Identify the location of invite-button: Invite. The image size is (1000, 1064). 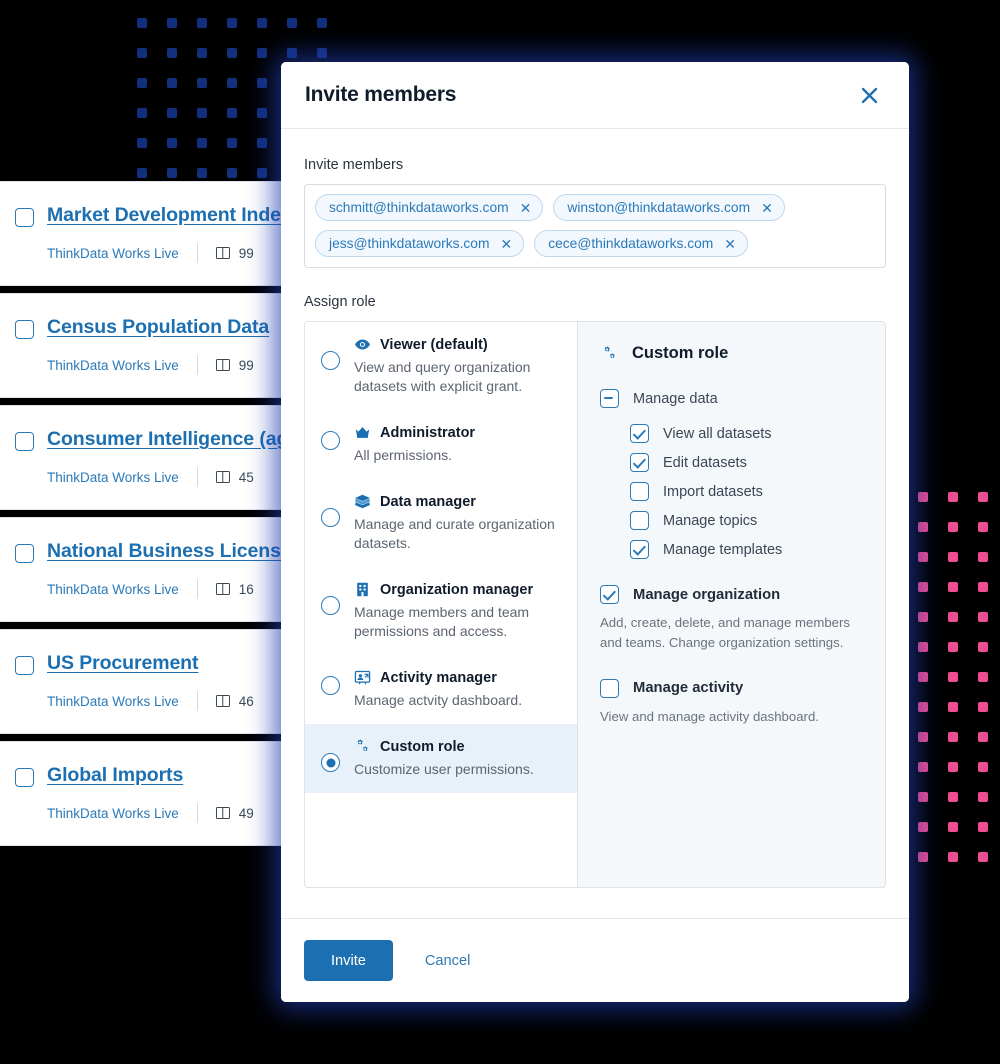
(348, 960).